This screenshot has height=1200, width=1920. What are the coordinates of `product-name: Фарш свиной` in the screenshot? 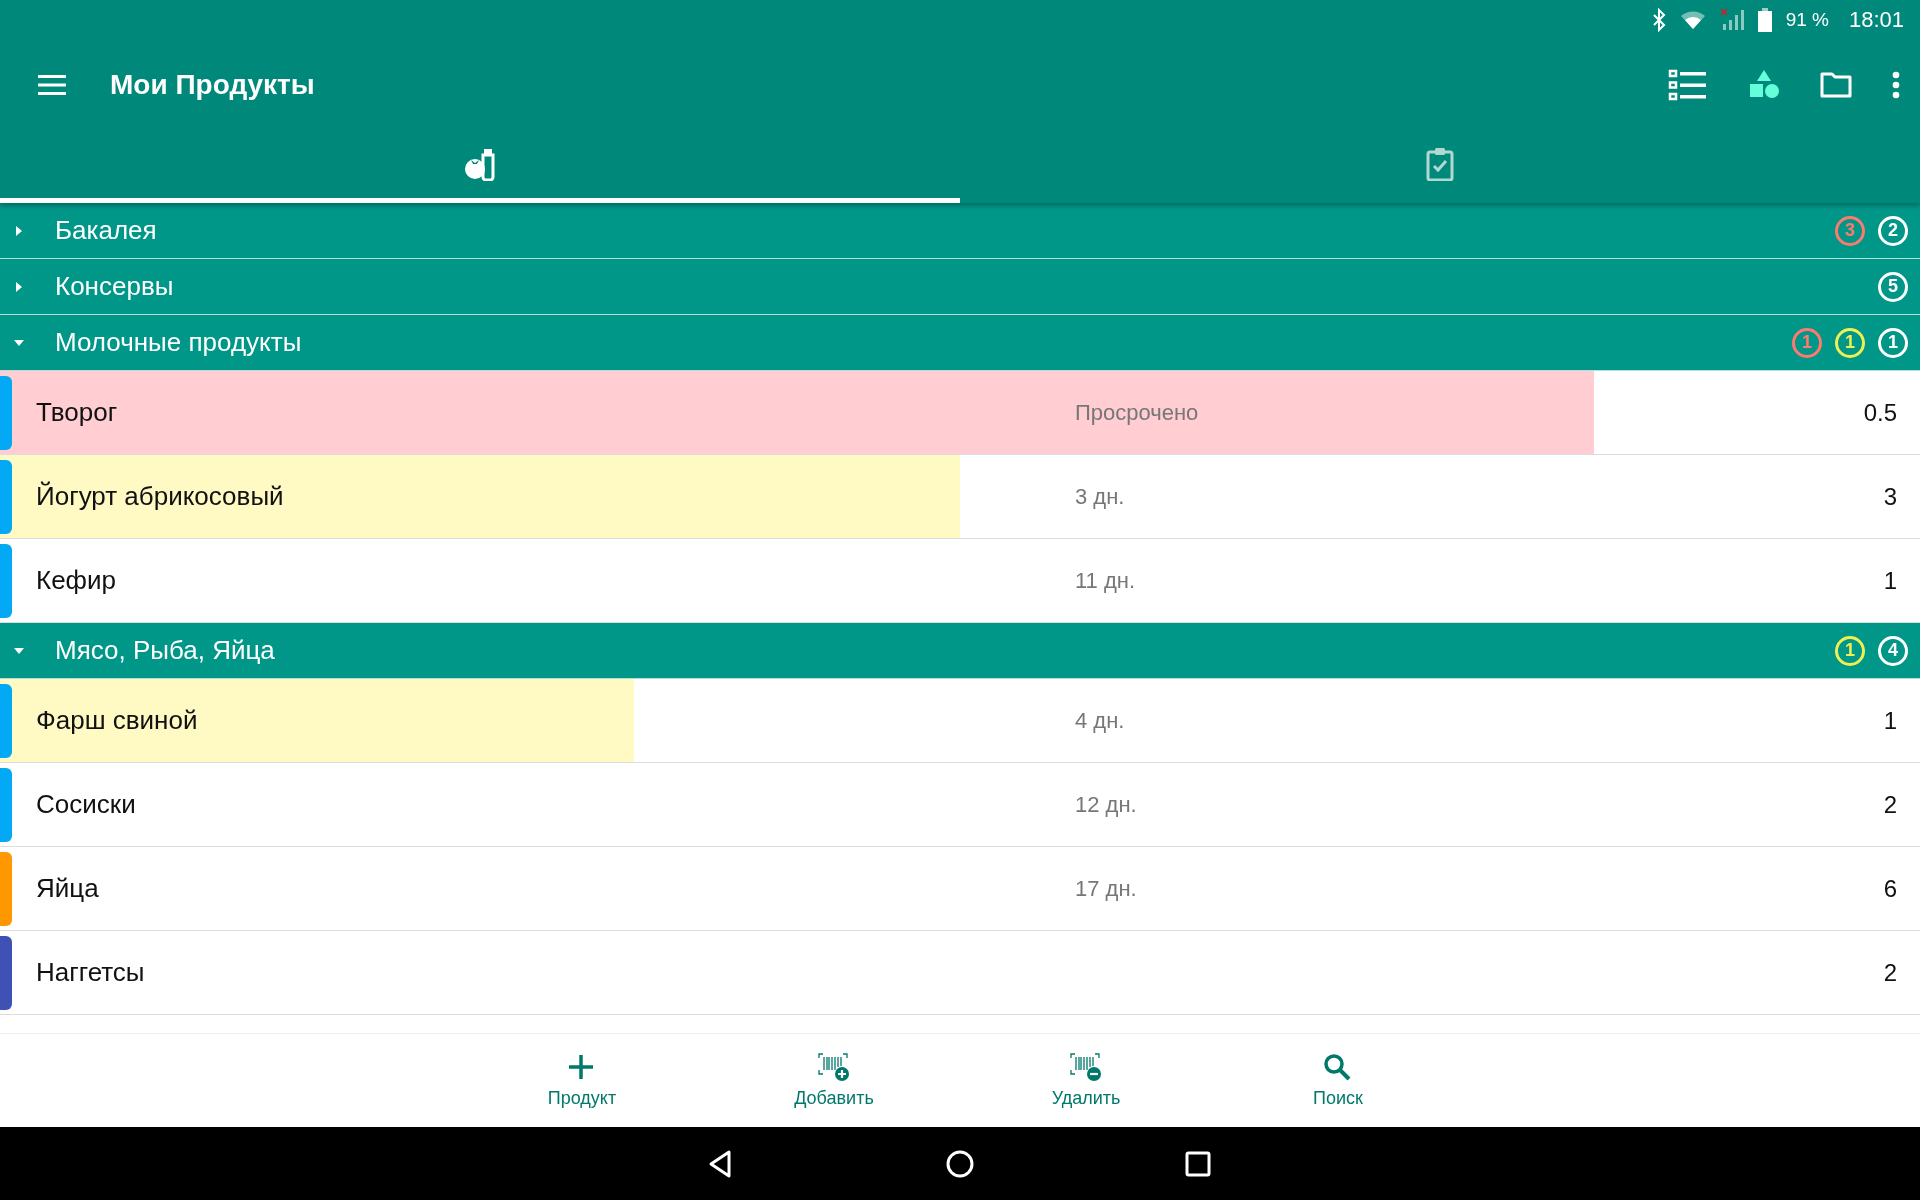 It's located at (117, 720).